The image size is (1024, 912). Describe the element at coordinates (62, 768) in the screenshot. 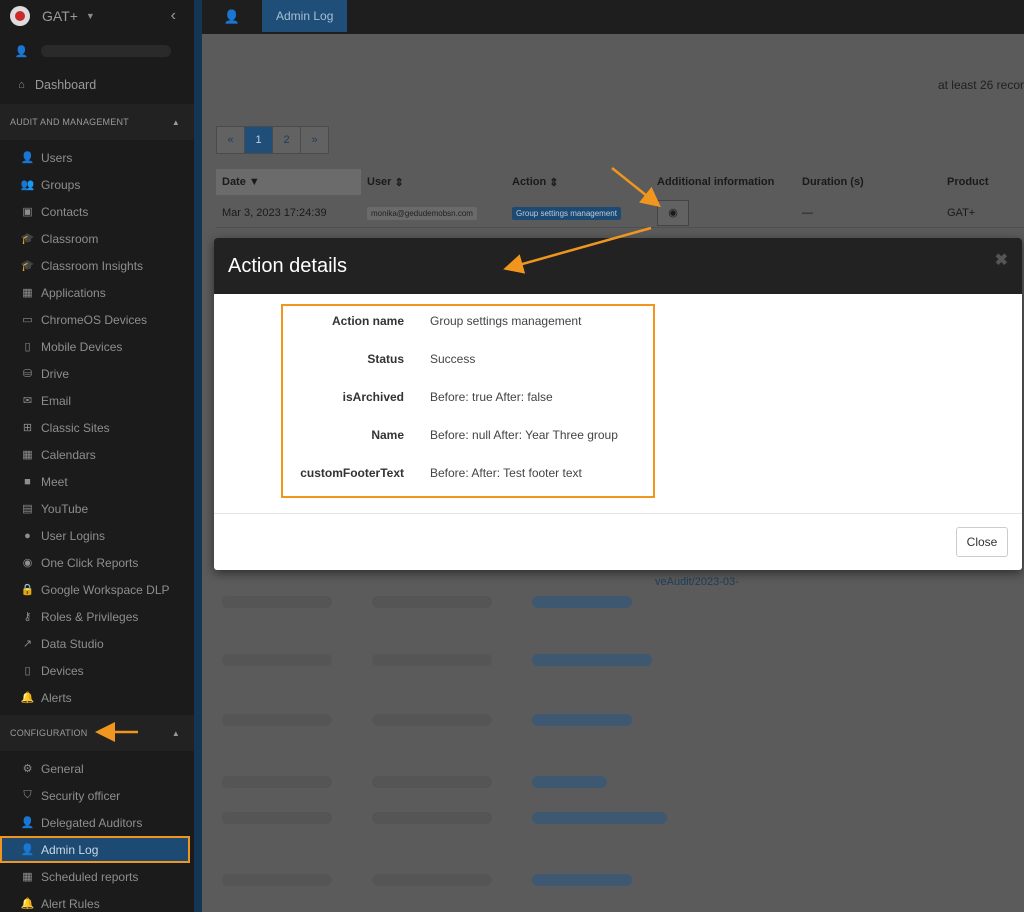

I see `sidebar-item-label: General` at that location.